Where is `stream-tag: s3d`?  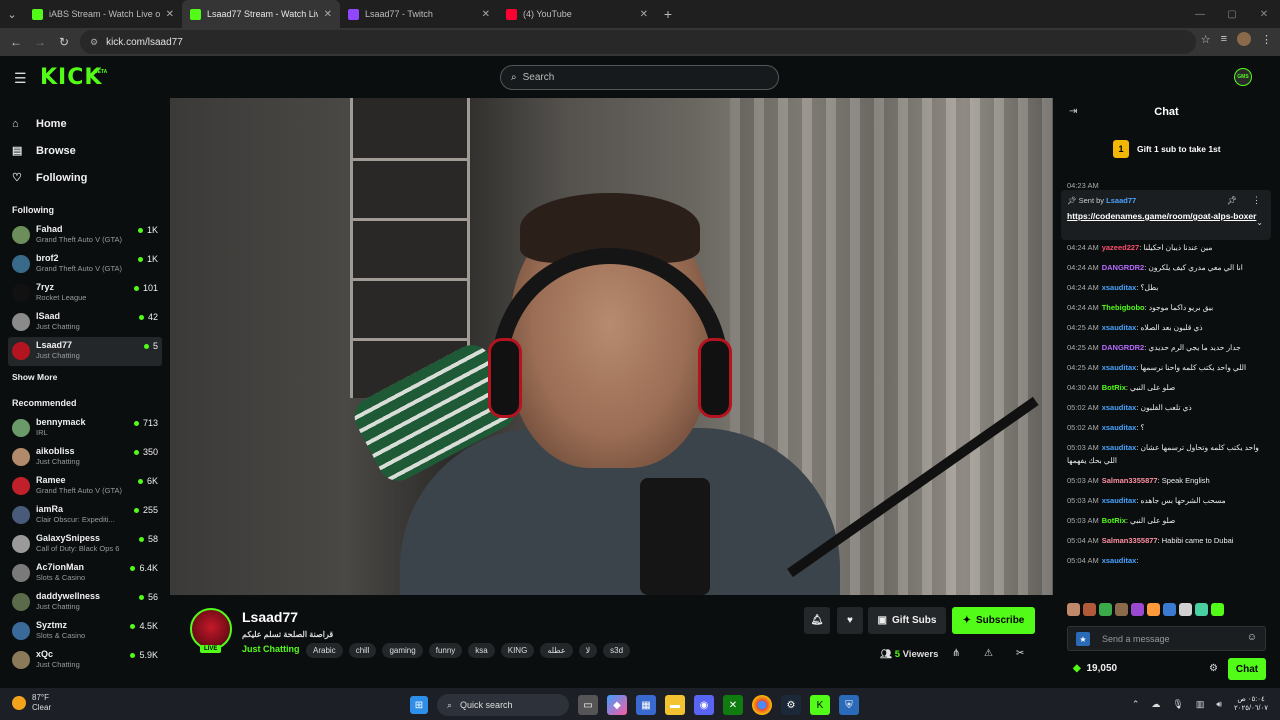
stream-tag: s3d is located at coordinates (617, 650).